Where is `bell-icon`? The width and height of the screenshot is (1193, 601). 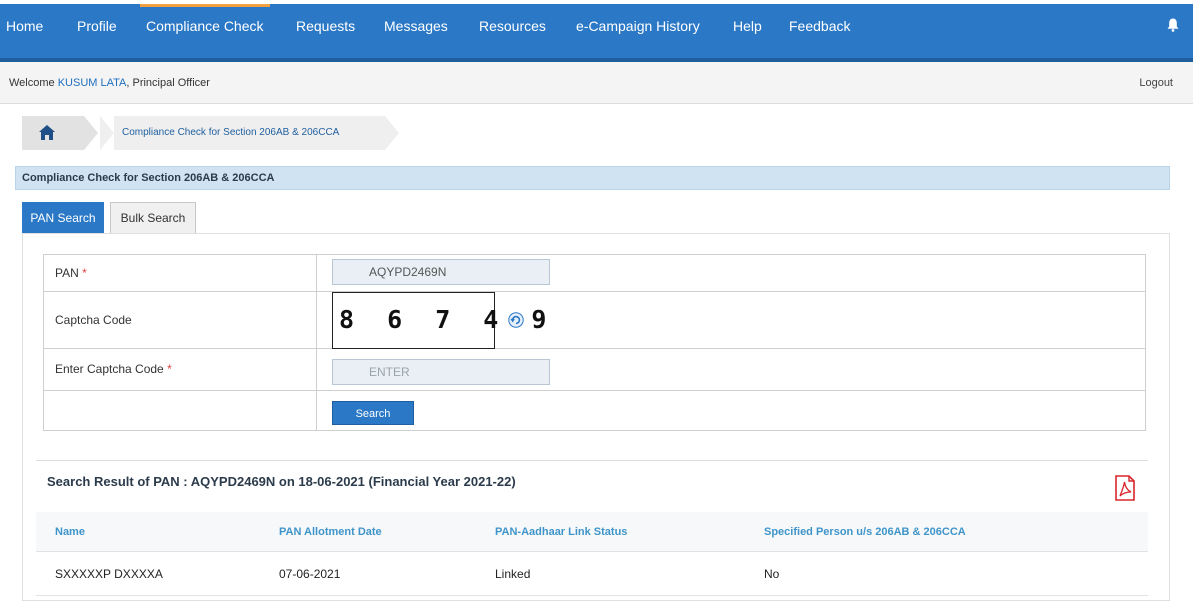
bell-icon is located at coordinates (1173, 25).